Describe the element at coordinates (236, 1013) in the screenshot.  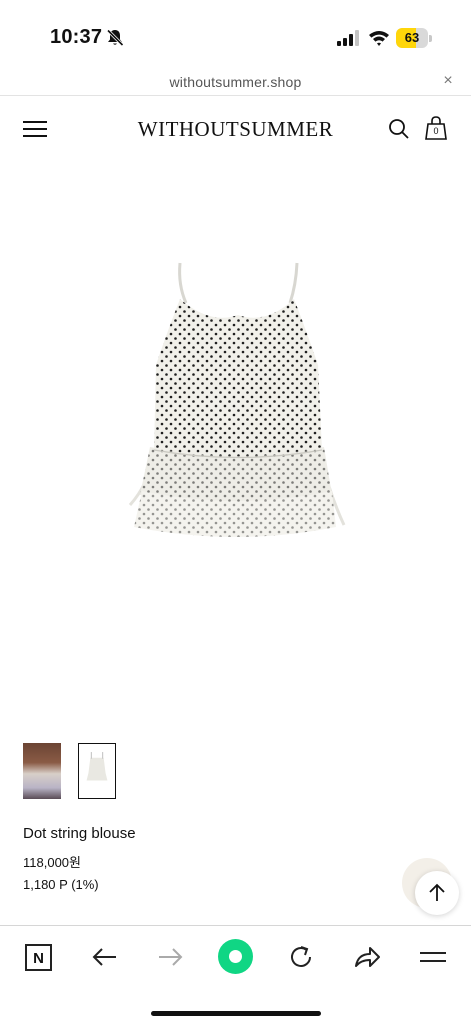
I see `home-indicator` at that location.